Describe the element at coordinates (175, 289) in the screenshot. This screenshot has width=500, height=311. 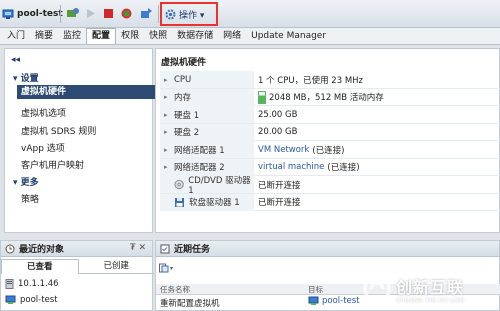
I see `column-task-name: 任务名称` at that location.